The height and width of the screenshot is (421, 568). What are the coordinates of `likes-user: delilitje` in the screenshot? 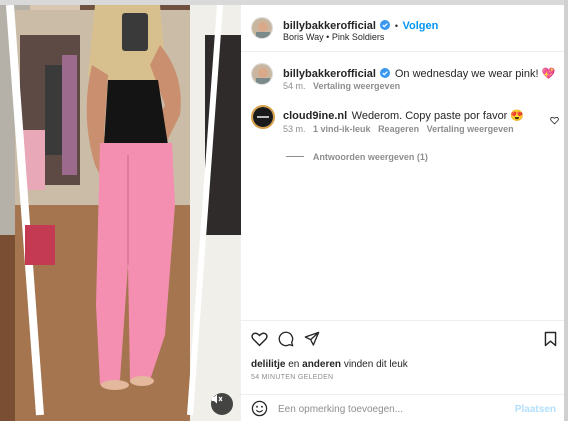 It's located at (268, 364).